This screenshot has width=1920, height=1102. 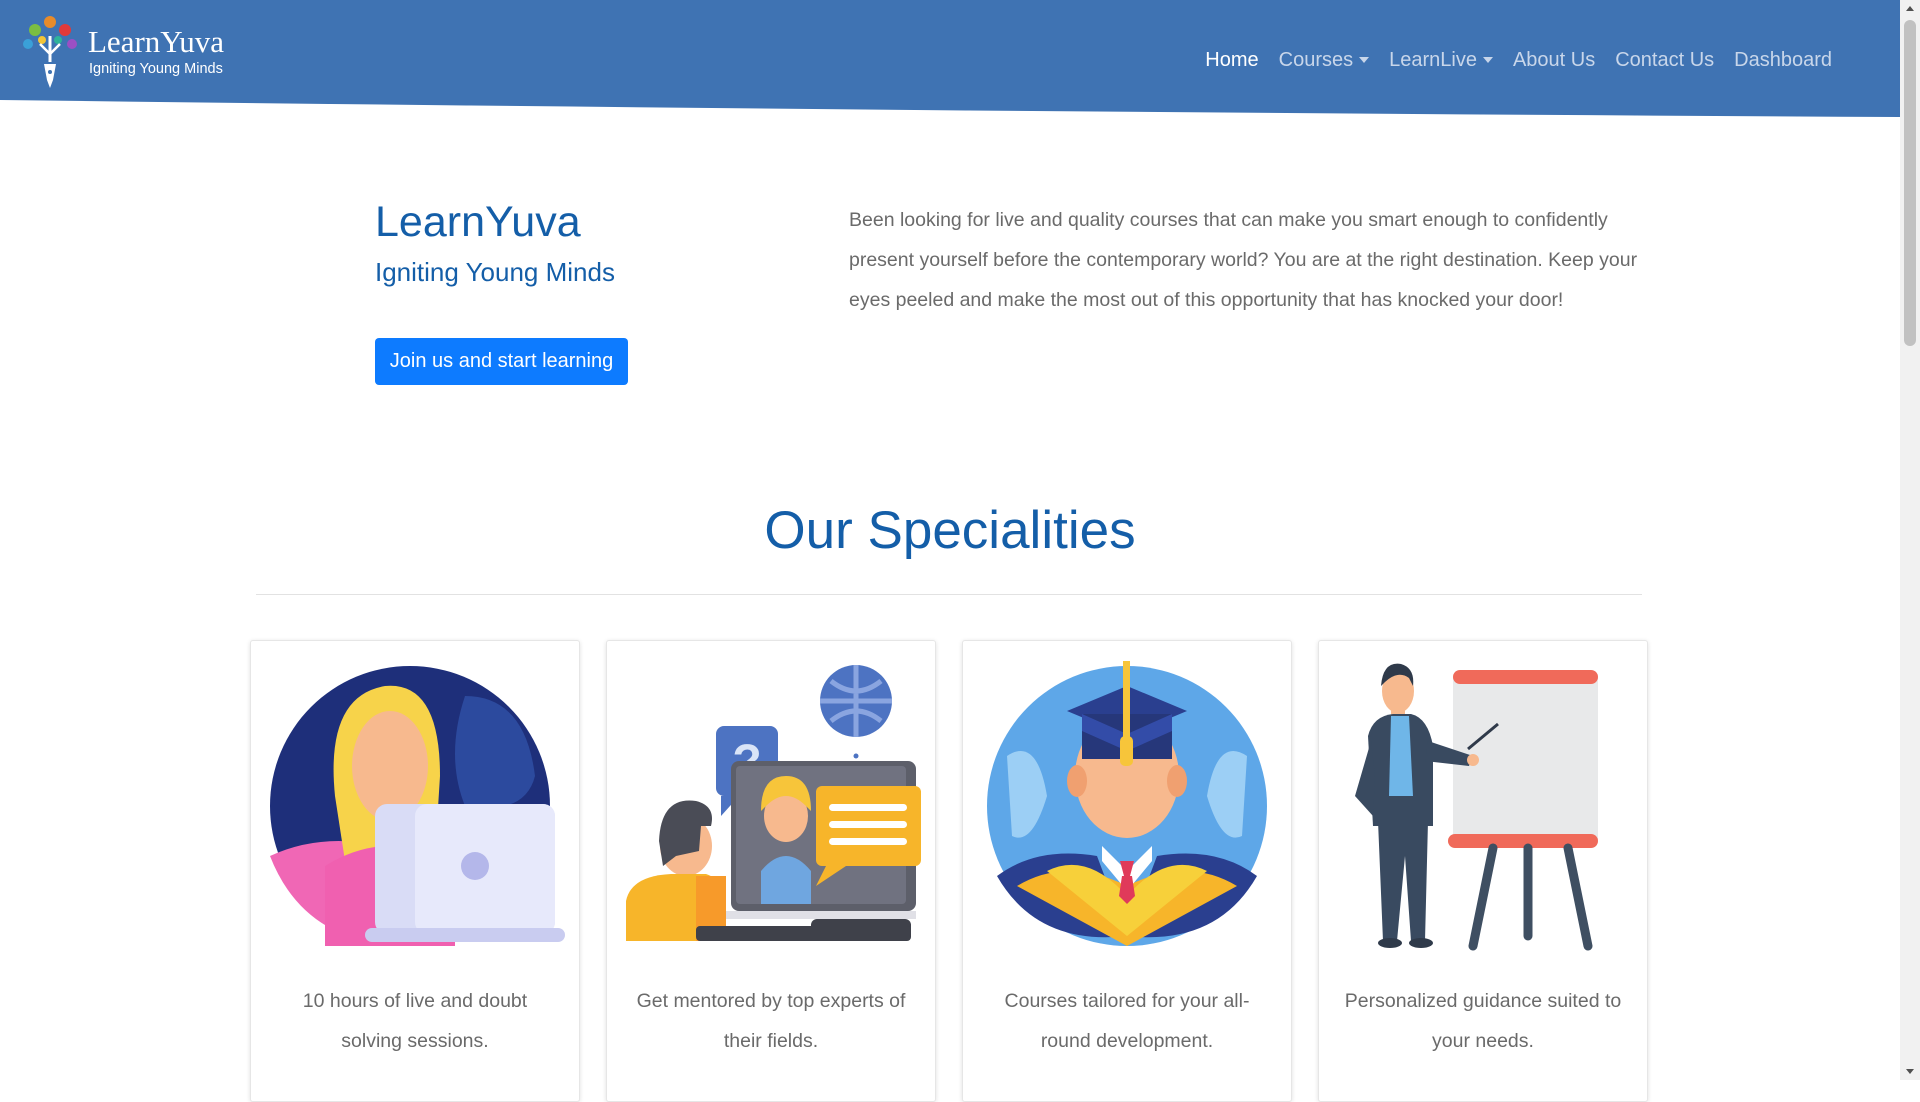 I want to click on nav-dashboard: Dashboard, so click(x=1783, y=60).